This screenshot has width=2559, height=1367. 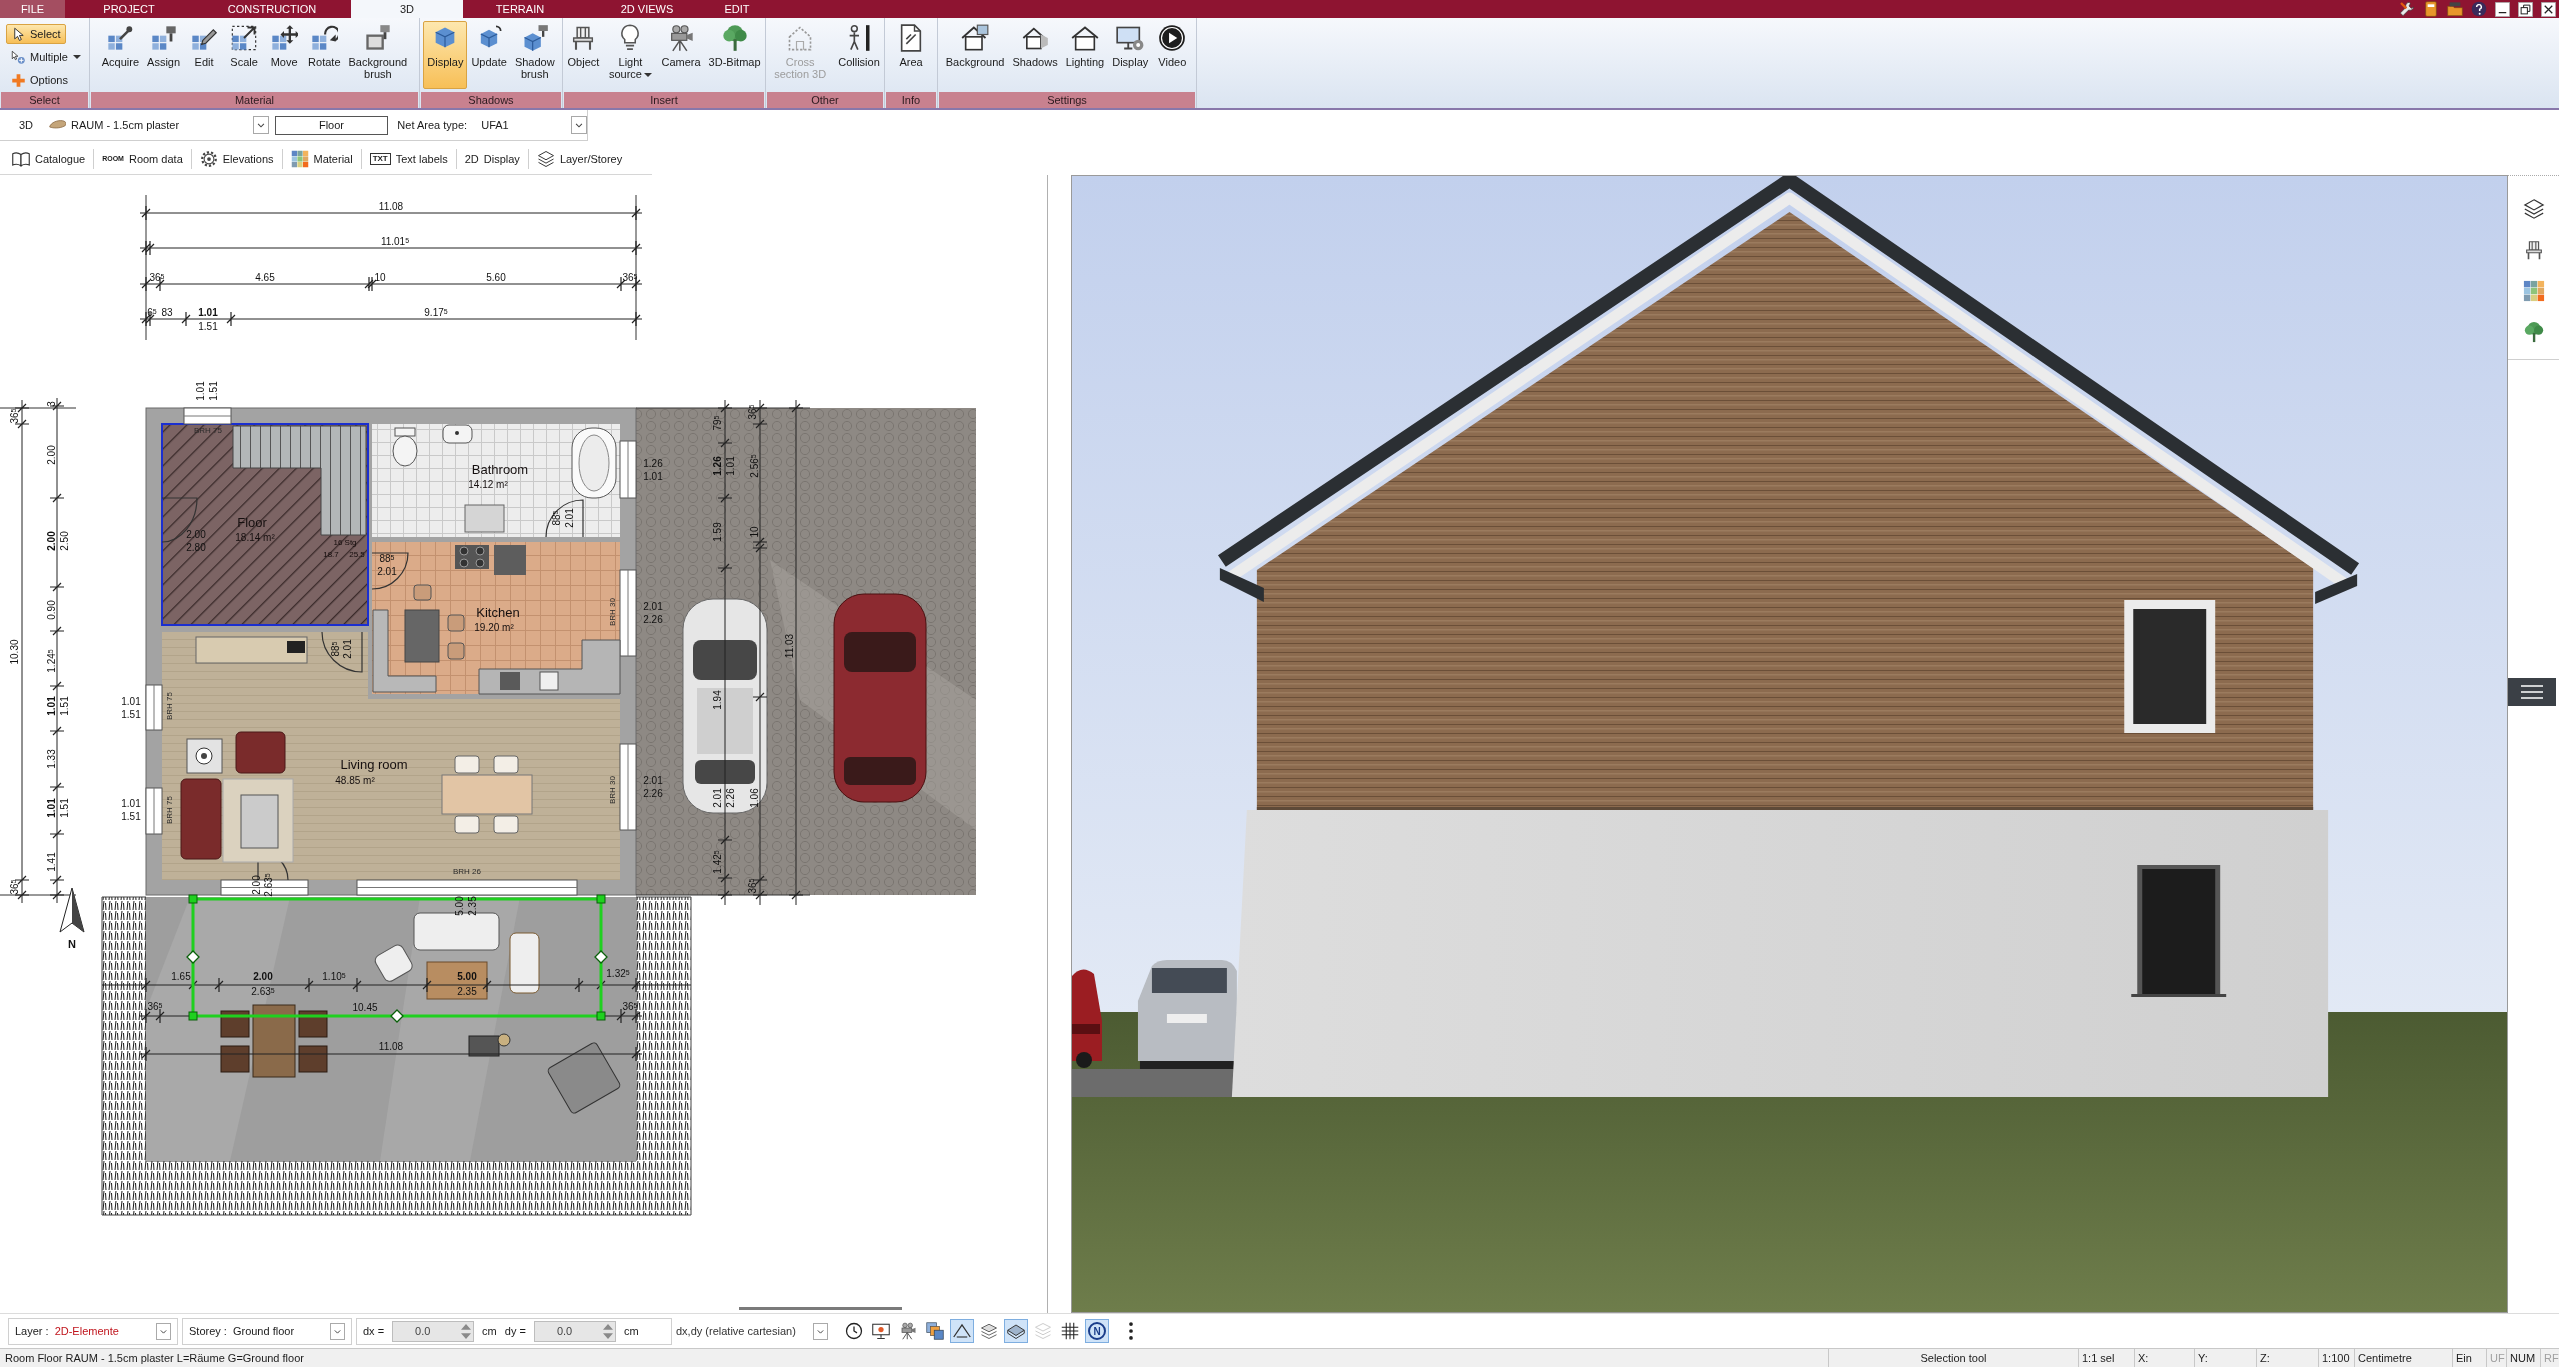 What do you see at coordinates (473, 906) in the screenshot?
I see `dimension-label: 2.35` at bounding box center [473, 906].